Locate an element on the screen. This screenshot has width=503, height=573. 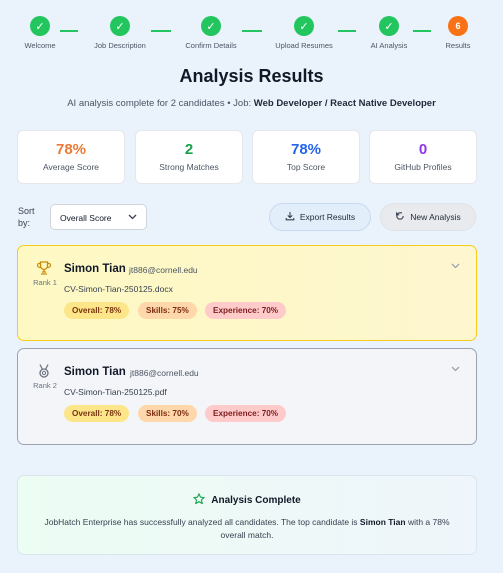
step-results: 6 Results is located at coordinates (458, 33).